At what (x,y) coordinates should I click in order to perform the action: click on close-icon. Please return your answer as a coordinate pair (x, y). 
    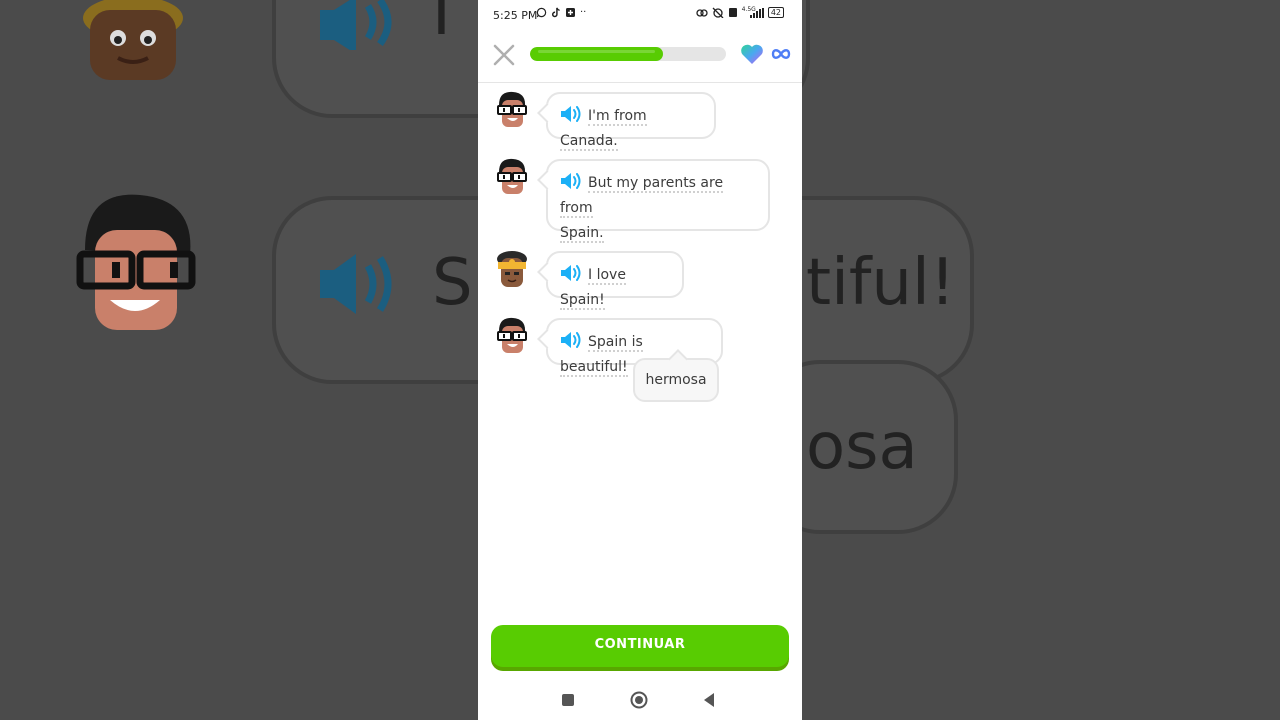
    Looking at the image, I should click on (504, 55).